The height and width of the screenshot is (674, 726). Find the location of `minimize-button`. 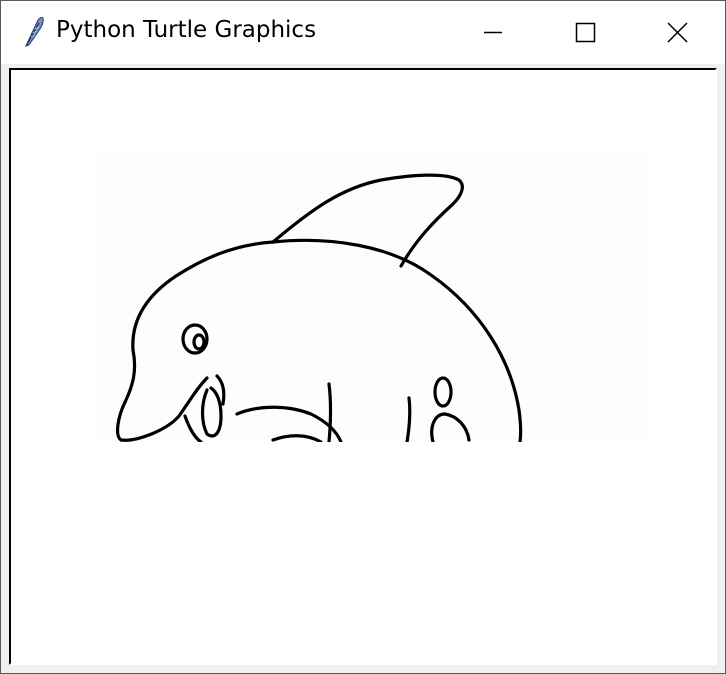

minimize-button is located at coordinates (493, 32).